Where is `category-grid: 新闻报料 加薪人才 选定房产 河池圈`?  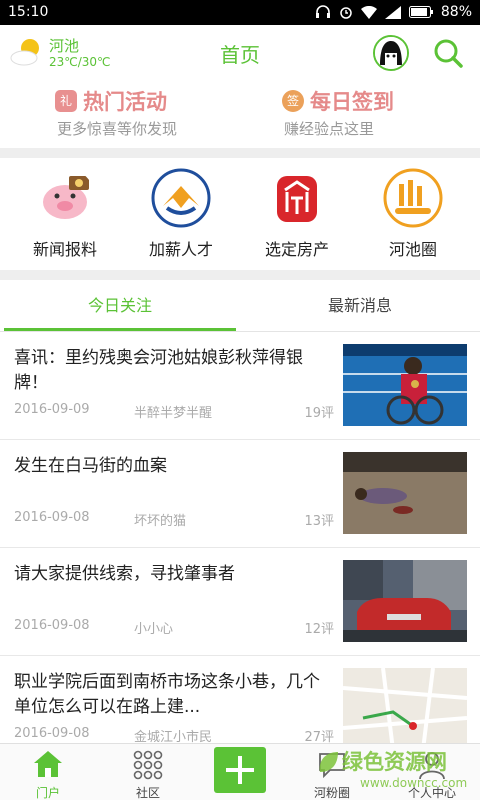
category-grid: 新闻报料 加薪人才 选定房产 河池圈 is located at coordinates (240, 213).